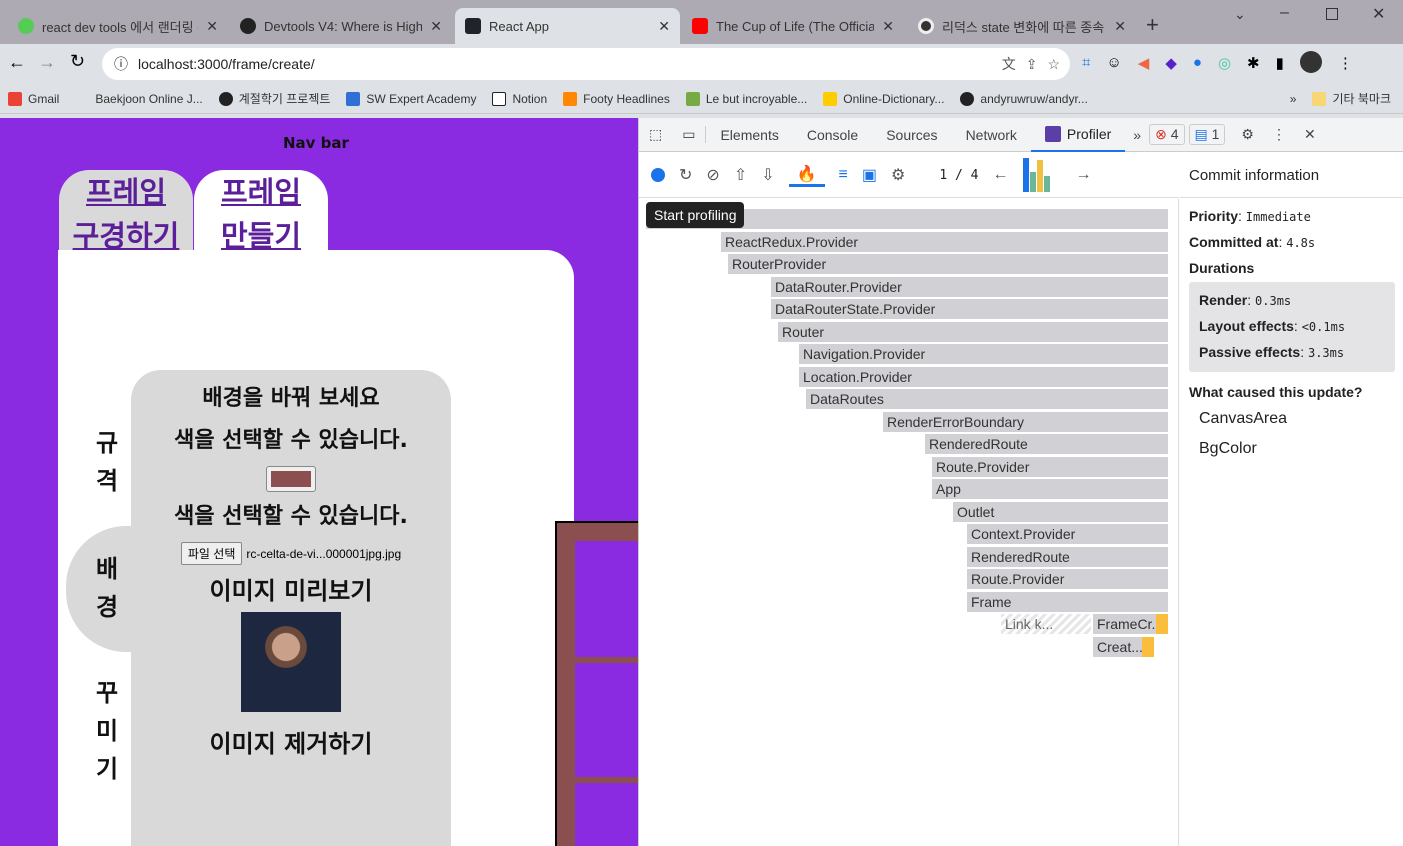  I want to click on side-tab-decorate: 꾸미기, so click(107, 731).